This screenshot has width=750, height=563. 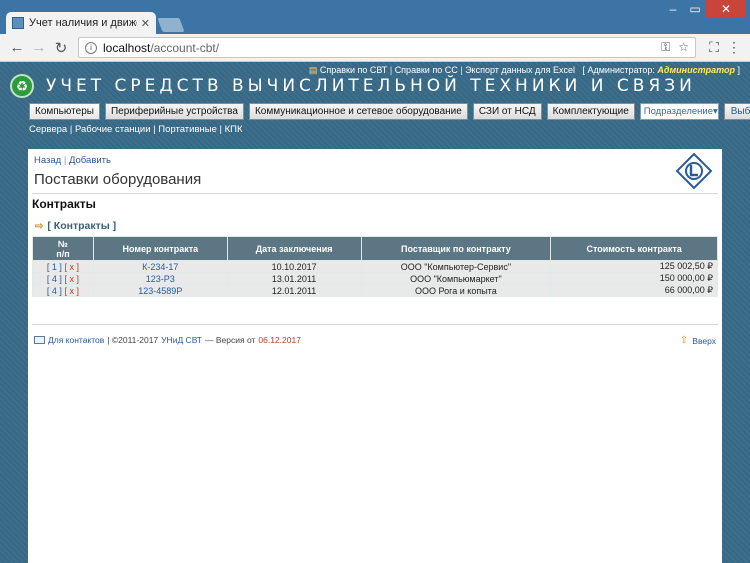 I want to click on back-arrow-icon: ←, so click(x=17, y=47).